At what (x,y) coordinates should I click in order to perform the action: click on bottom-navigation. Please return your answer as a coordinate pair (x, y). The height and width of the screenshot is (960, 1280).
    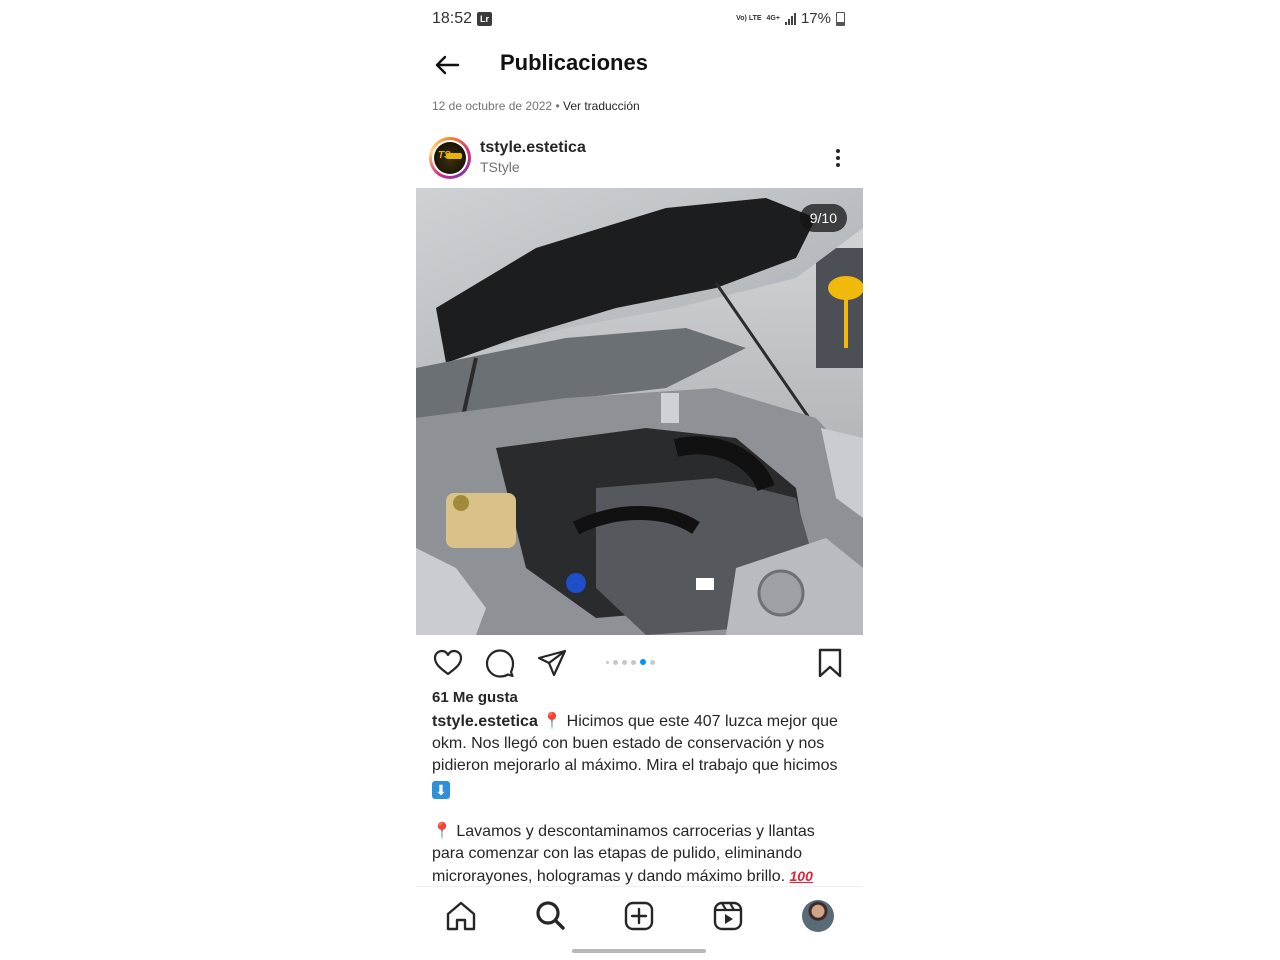
    Looking at the image, I should click on (639, 915).